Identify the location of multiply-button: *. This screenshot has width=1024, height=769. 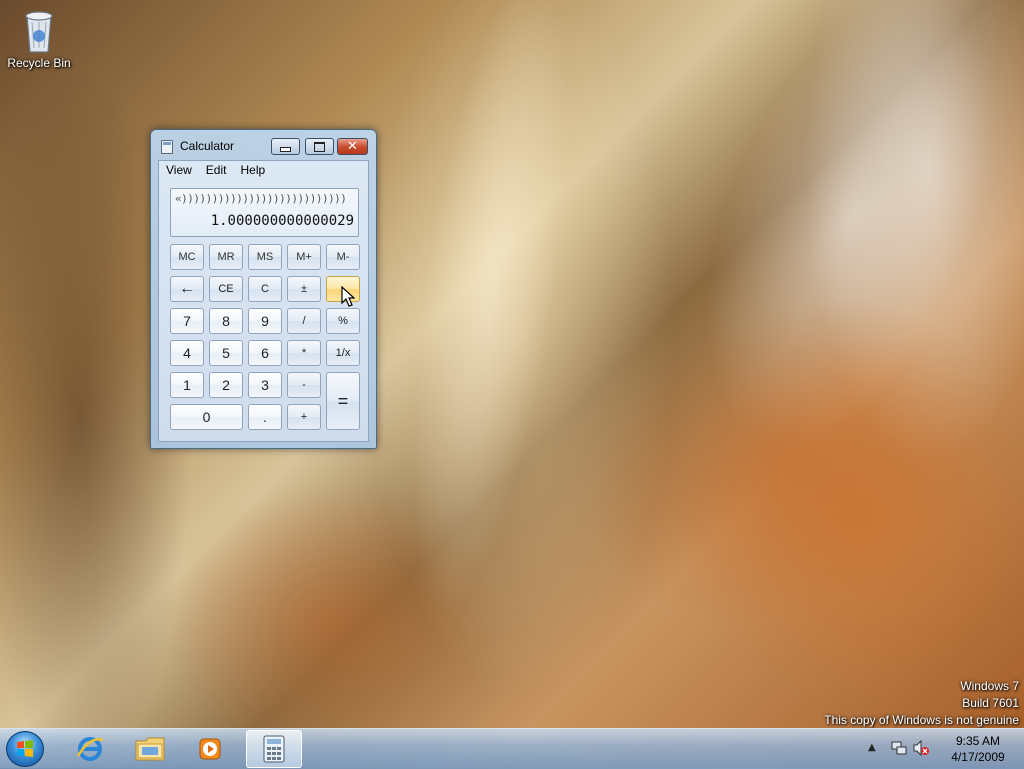
(304, 353).